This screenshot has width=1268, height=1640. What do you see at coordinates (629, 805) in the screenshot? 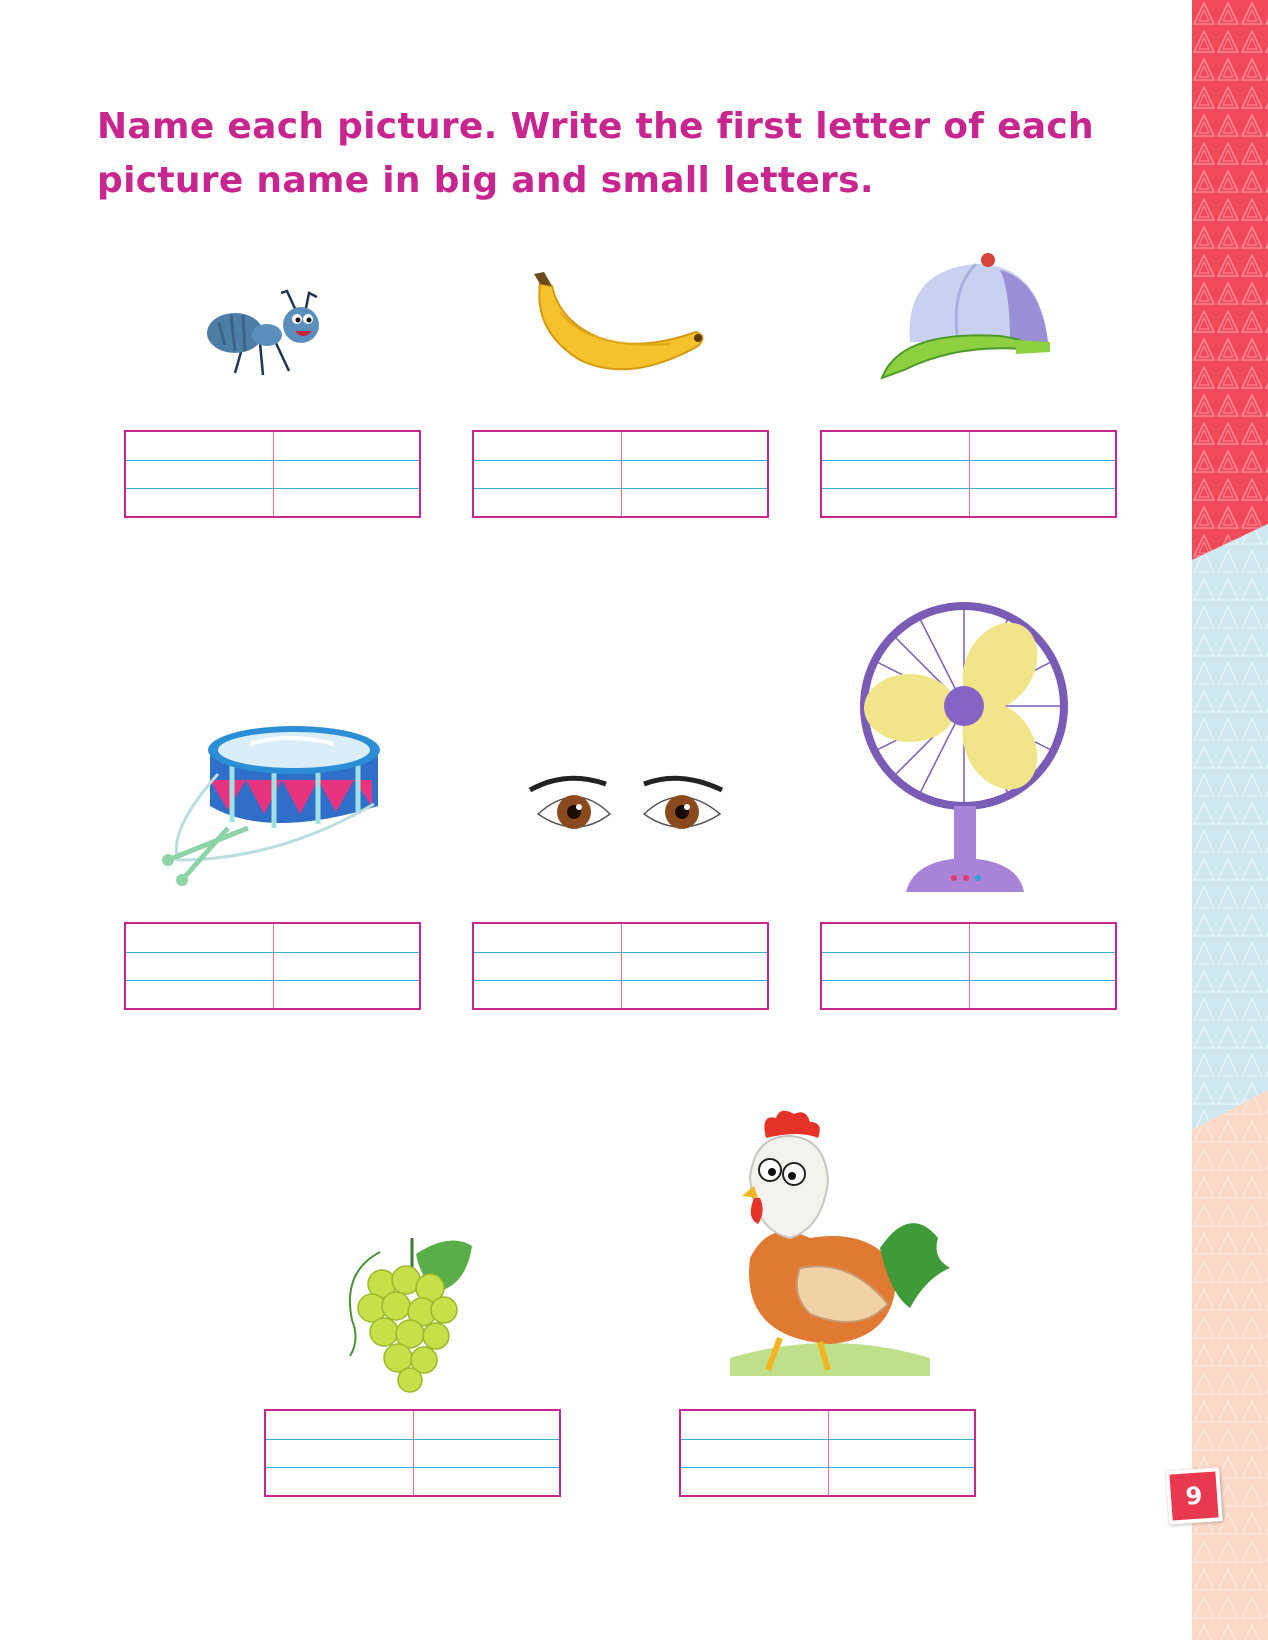
I see `eyes-icon` at bounding box center [629, 805].